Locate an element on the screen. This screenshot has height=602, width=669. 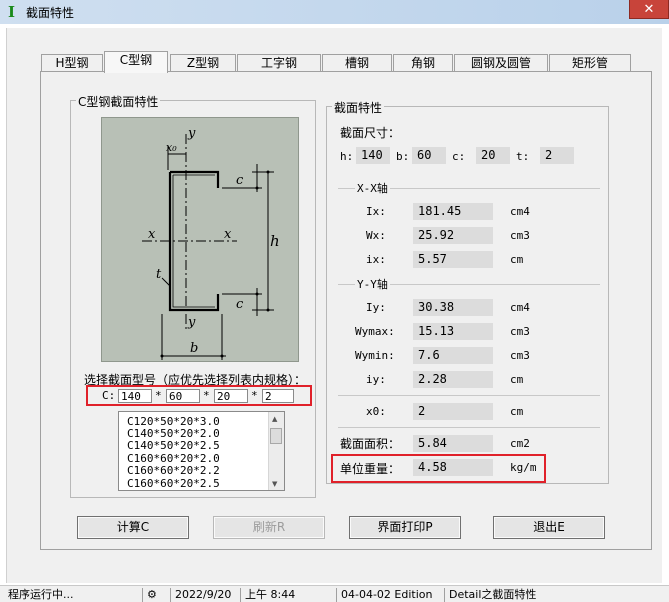
wymin-unit: cm3 is located at coordinates (520, 355).